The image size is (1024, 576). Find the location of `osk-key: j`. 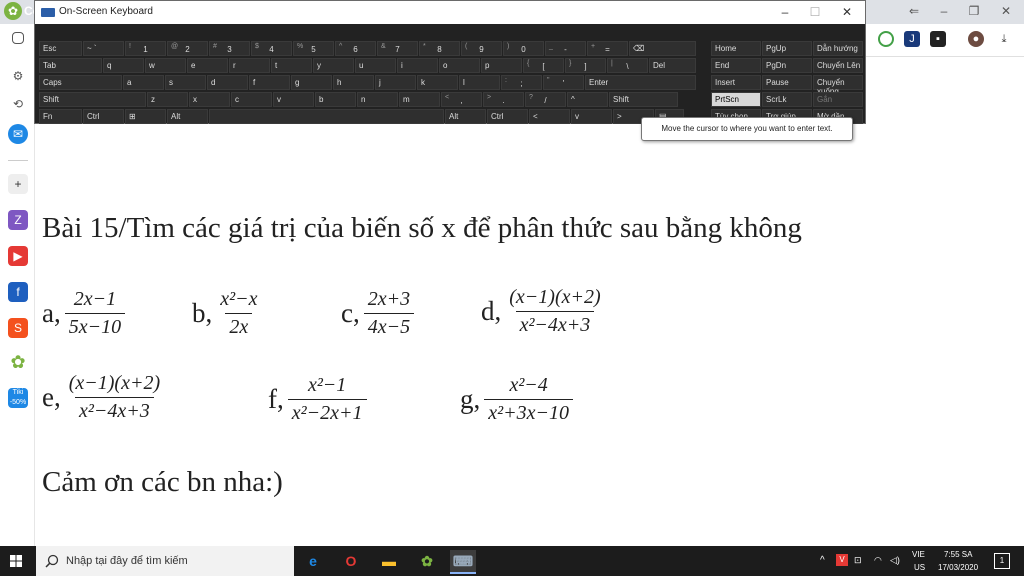

osk-key: j is located at coordinates (395, 82).